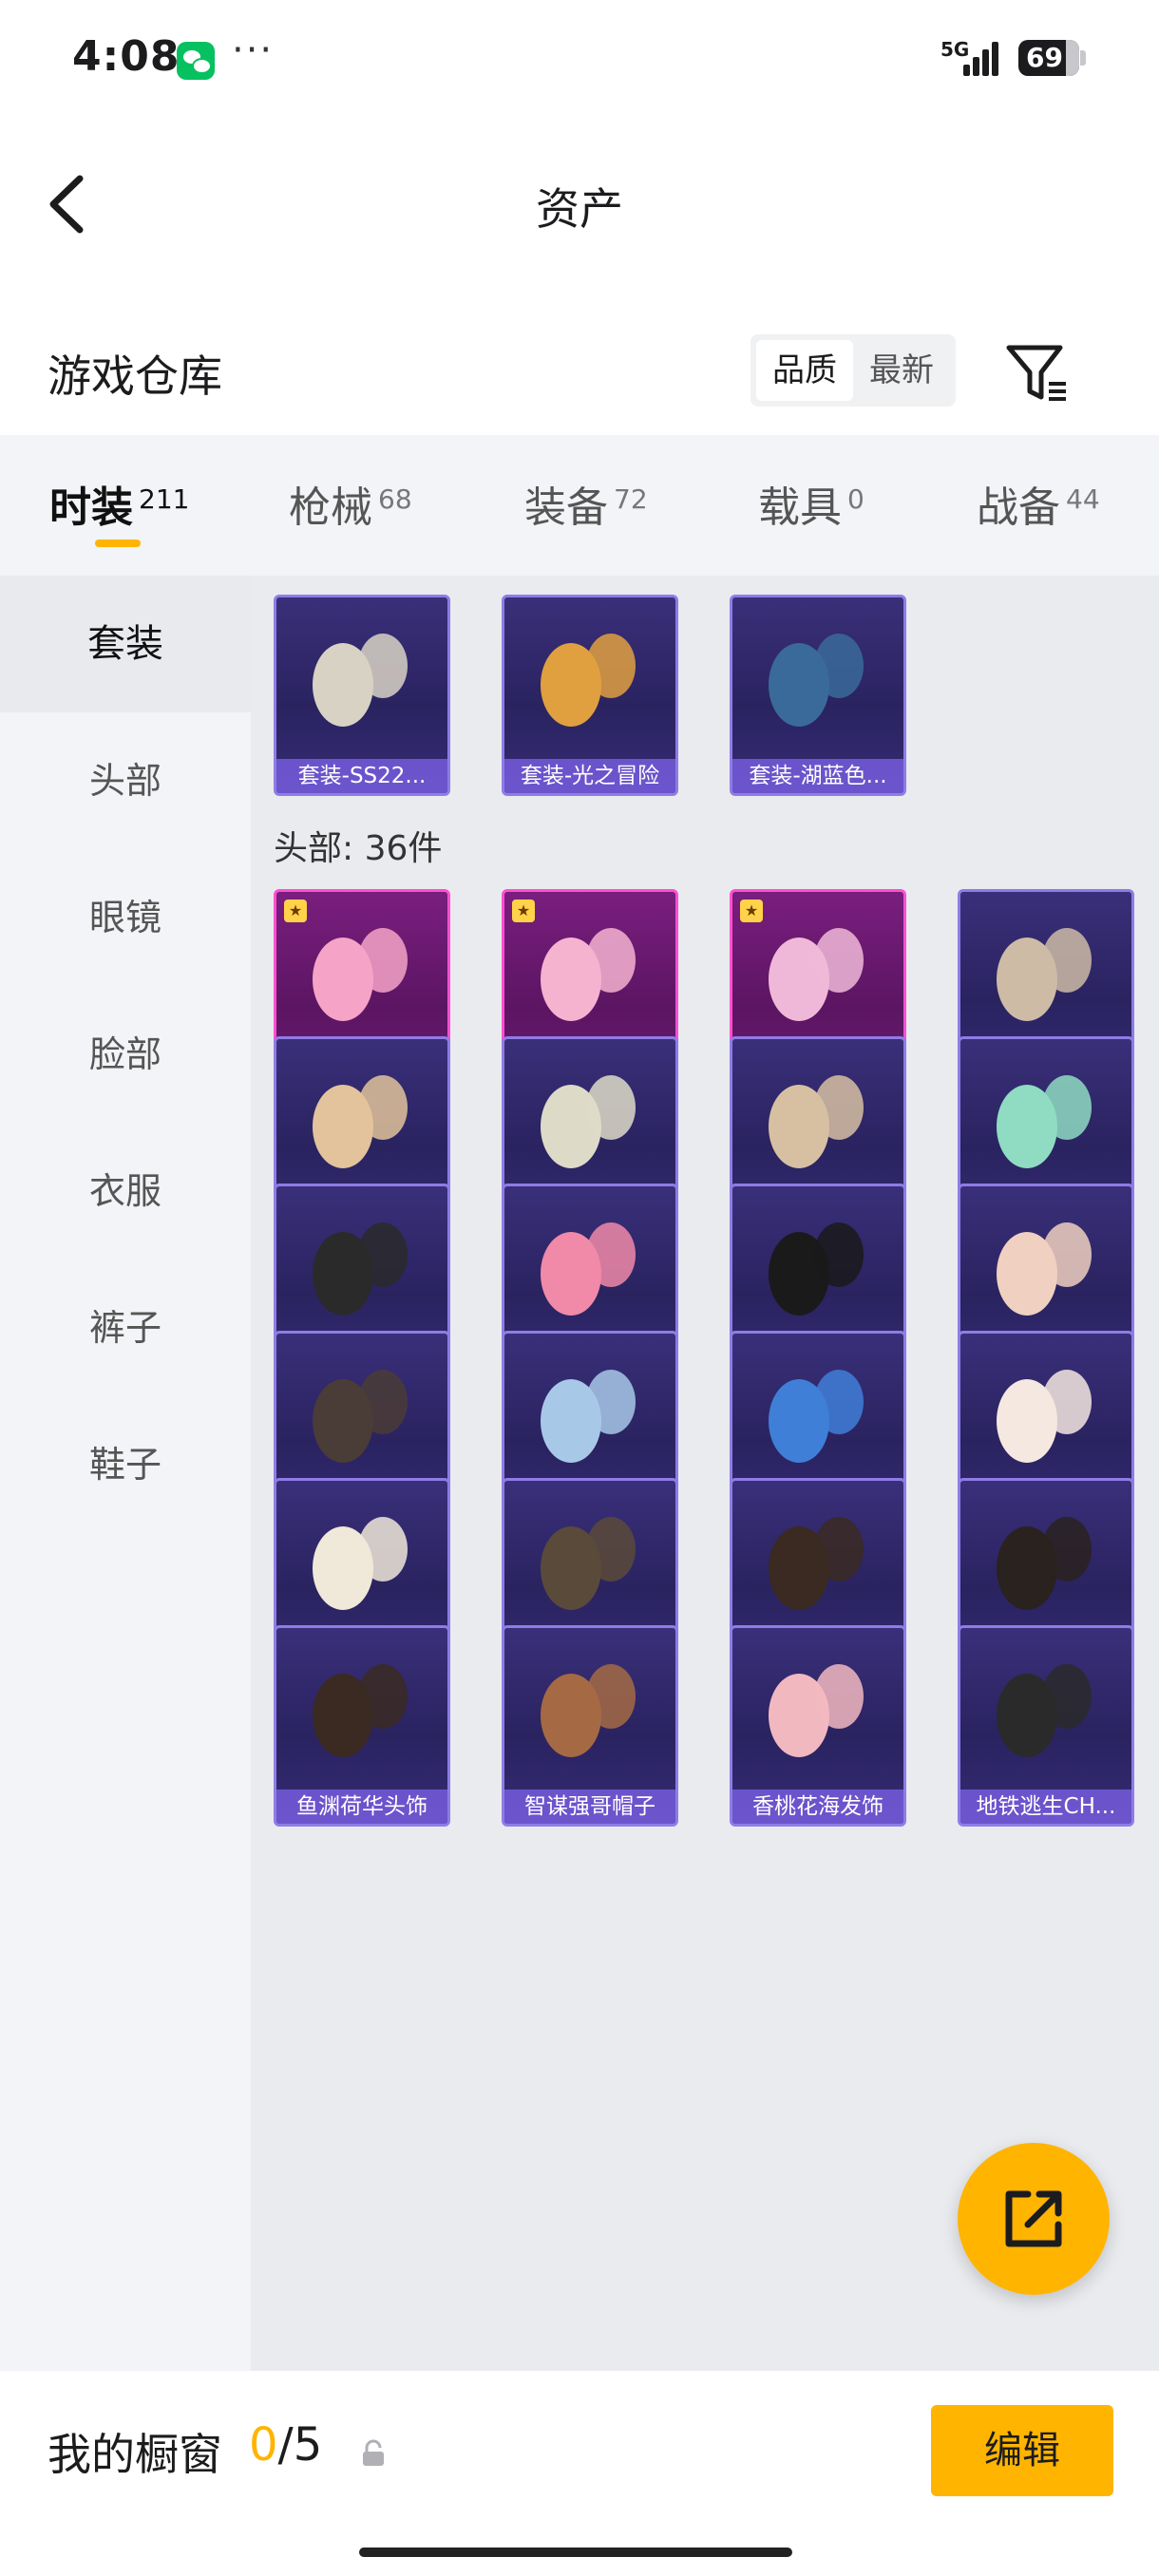 The image size is (1159, 2576). I want to click on item-card: 香桃花海发饰, so click(818, 1726).